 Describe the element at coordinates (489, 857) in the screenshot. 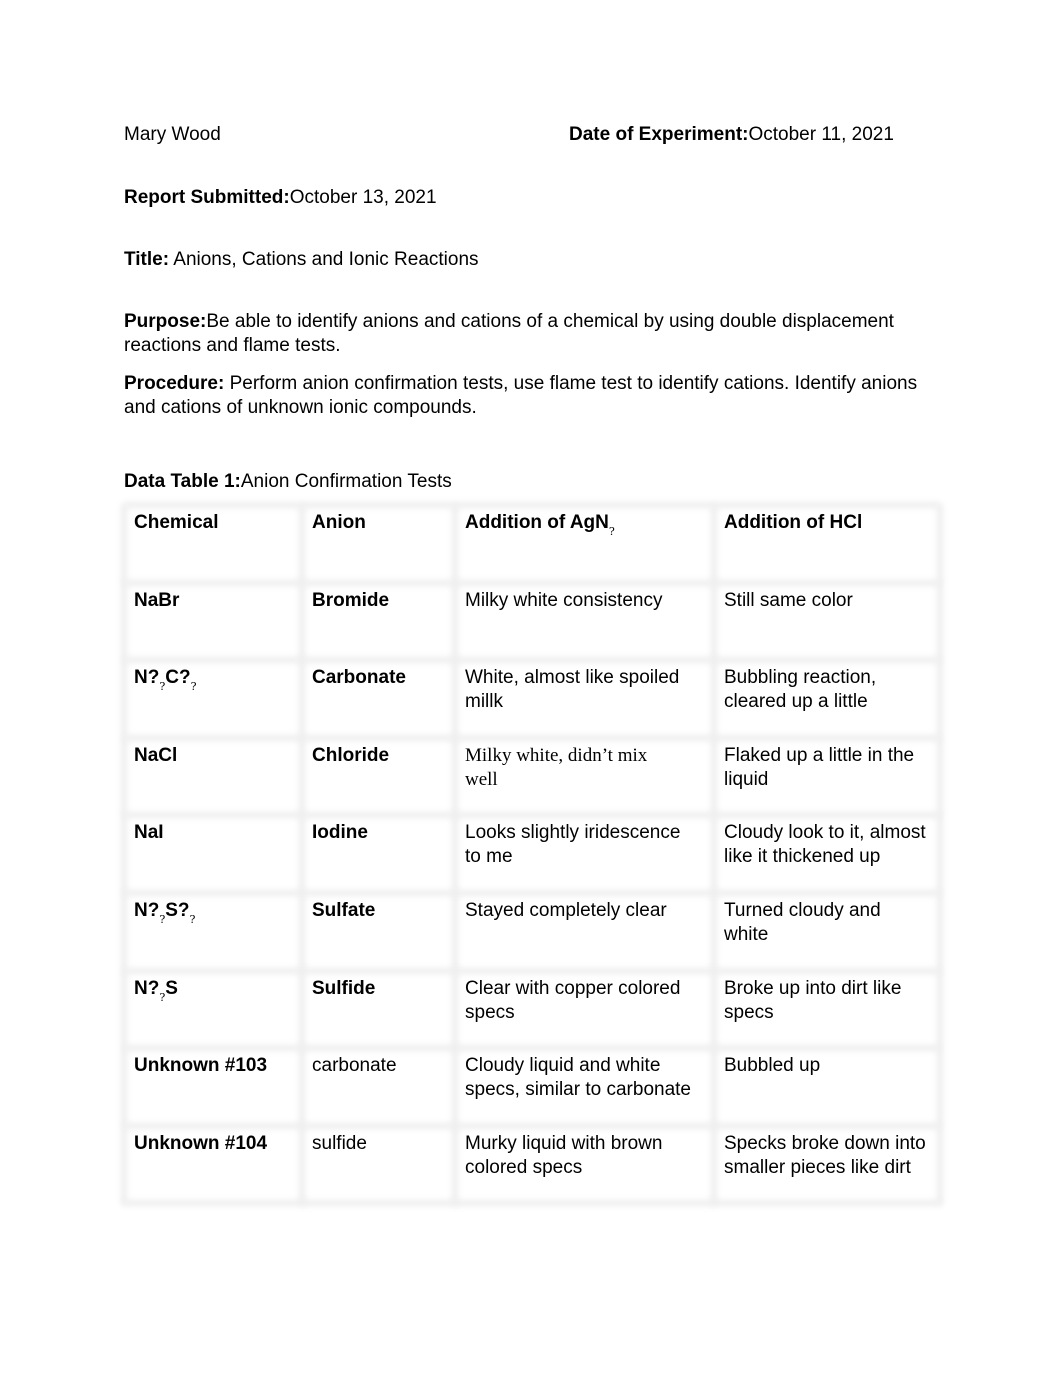

I see `cell-line: to me` at that location.